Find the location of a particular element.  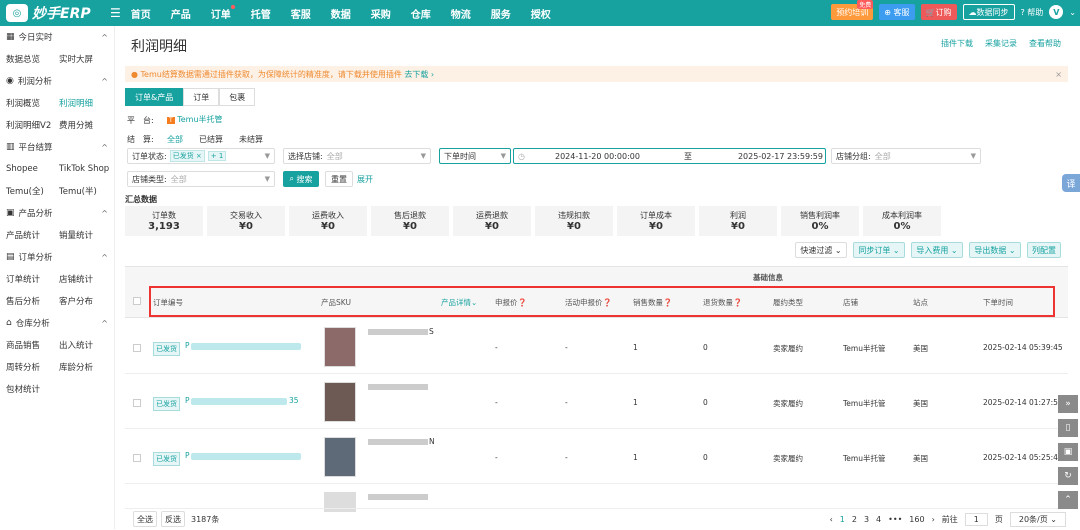

page-3: 3 is located at coordinates (866, 519).